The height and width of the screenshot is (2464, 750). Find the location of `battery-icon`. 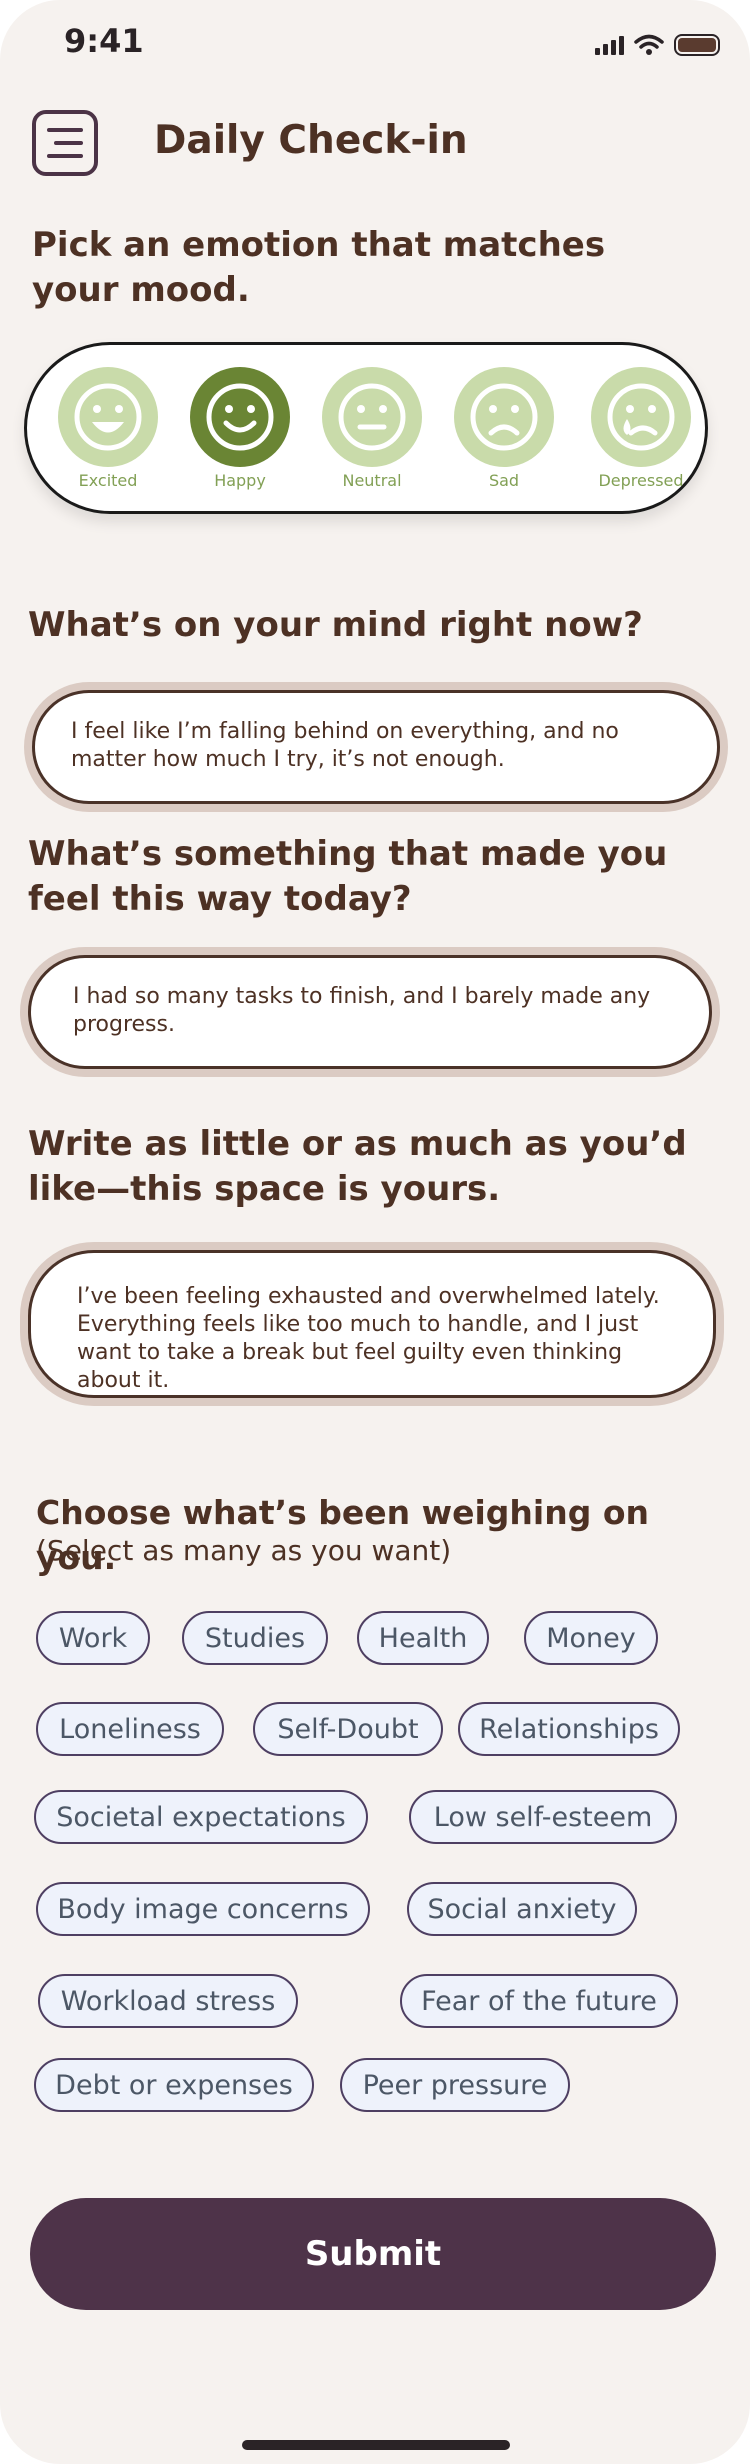

battery-icon is located at coordinates (697, 45).